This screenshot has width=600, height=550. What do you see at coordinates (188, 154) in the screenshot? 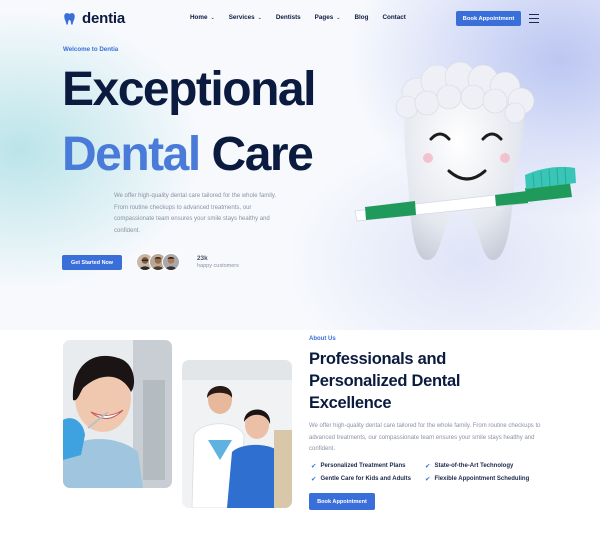
I see `hero-title-line2: Dental Care` at bounding box center [188, 154].